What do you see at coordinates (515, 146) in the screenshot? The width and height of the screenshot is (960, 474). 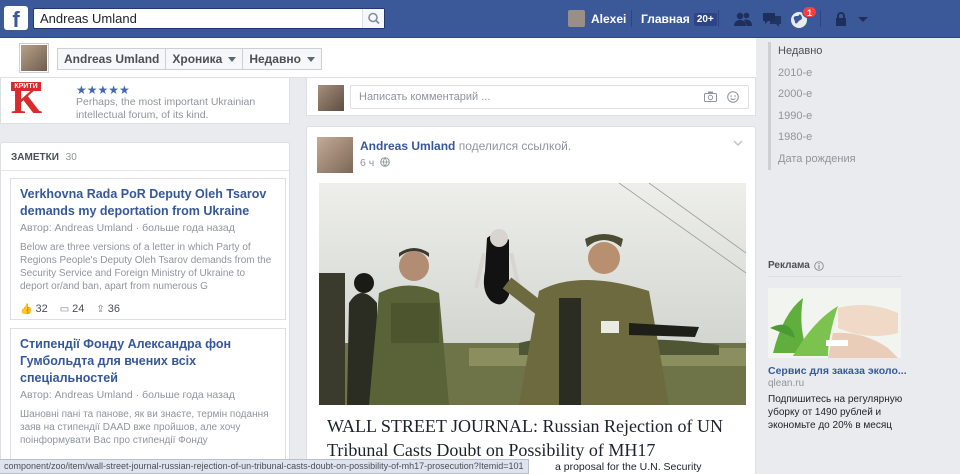 I see `post-action-text: поделился ссылкой.` at bounding box center [515, 146].